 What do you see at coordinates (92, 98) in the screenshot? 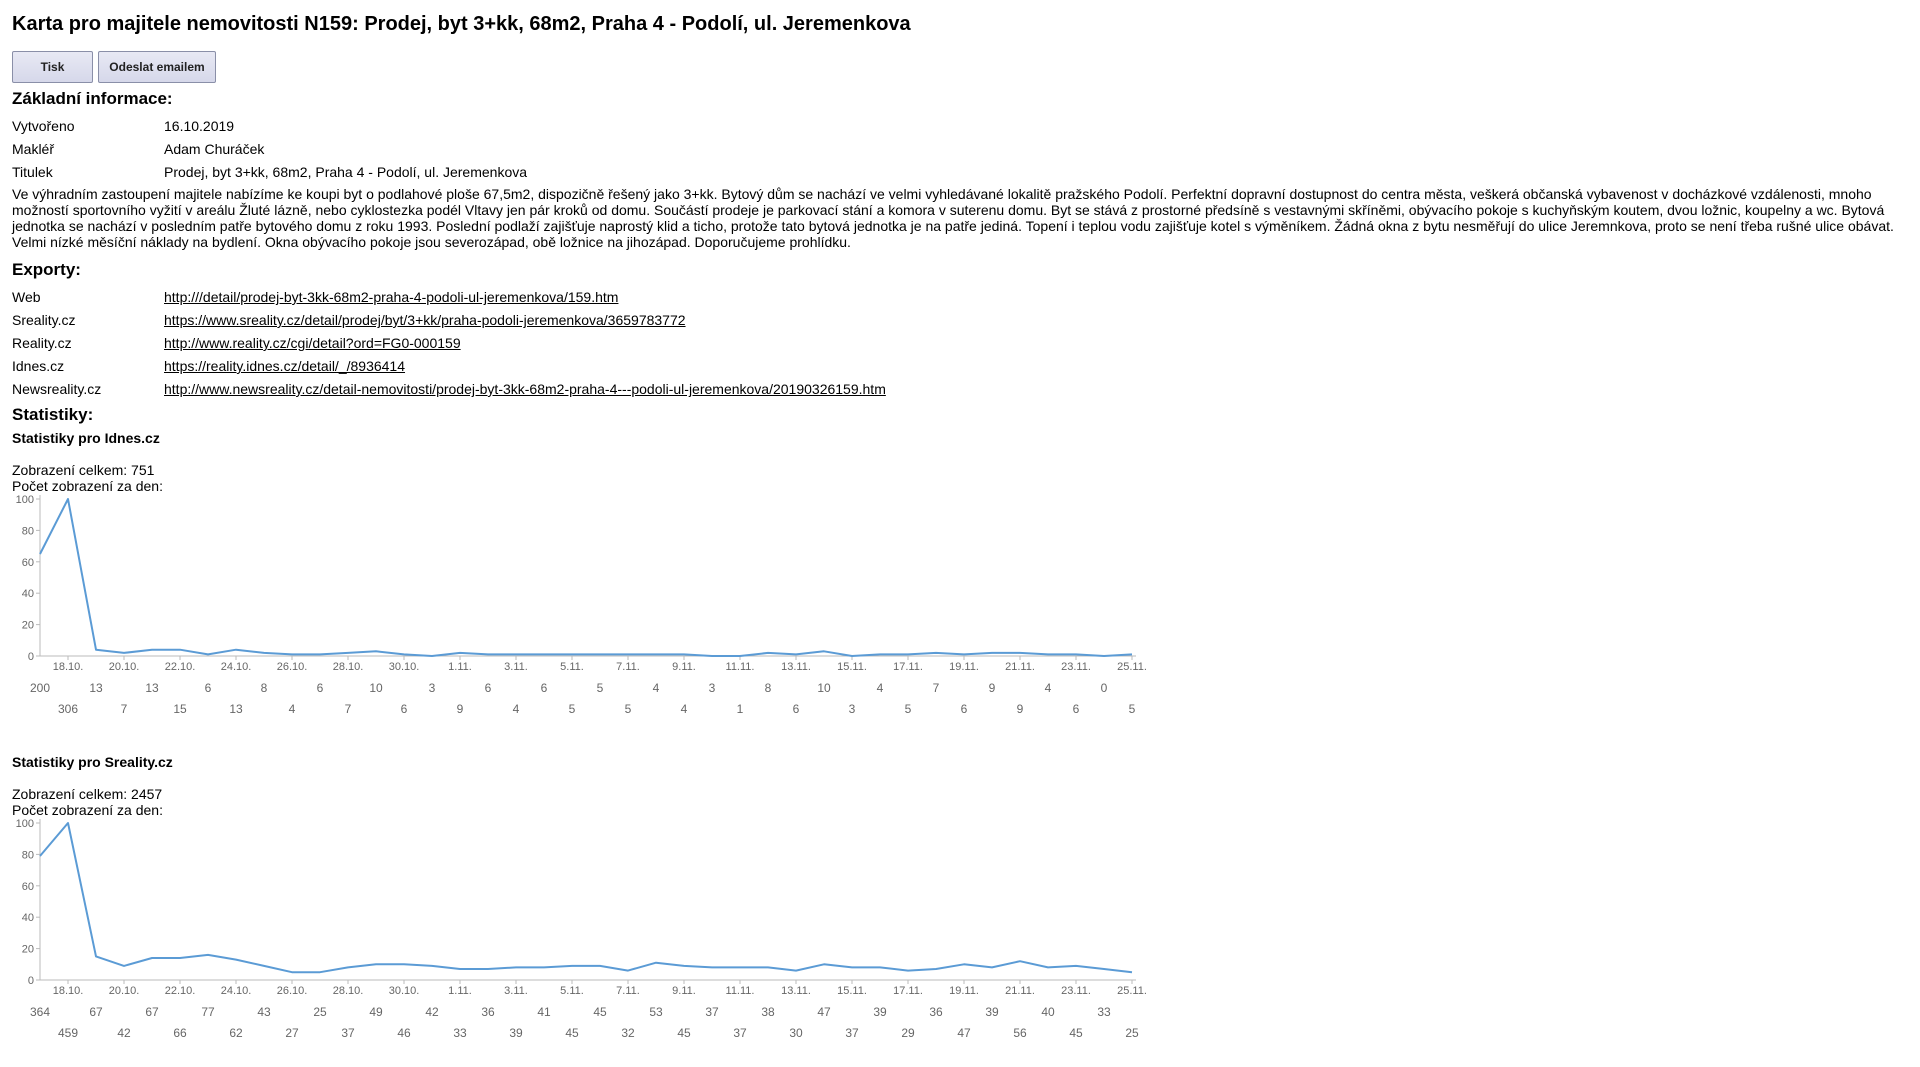
I see `basic-info-heading: Základní informace:` at bounding box center [92, 98].